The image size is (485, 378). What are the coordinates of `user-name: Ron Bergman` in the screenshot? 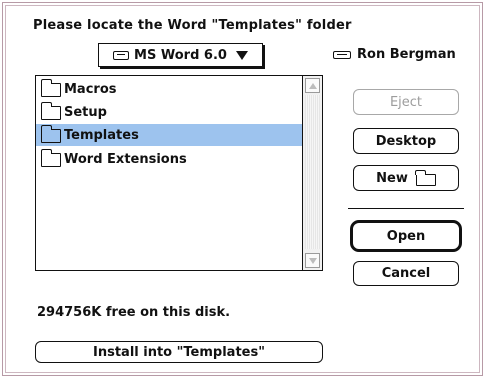 It's located at (406, 54).